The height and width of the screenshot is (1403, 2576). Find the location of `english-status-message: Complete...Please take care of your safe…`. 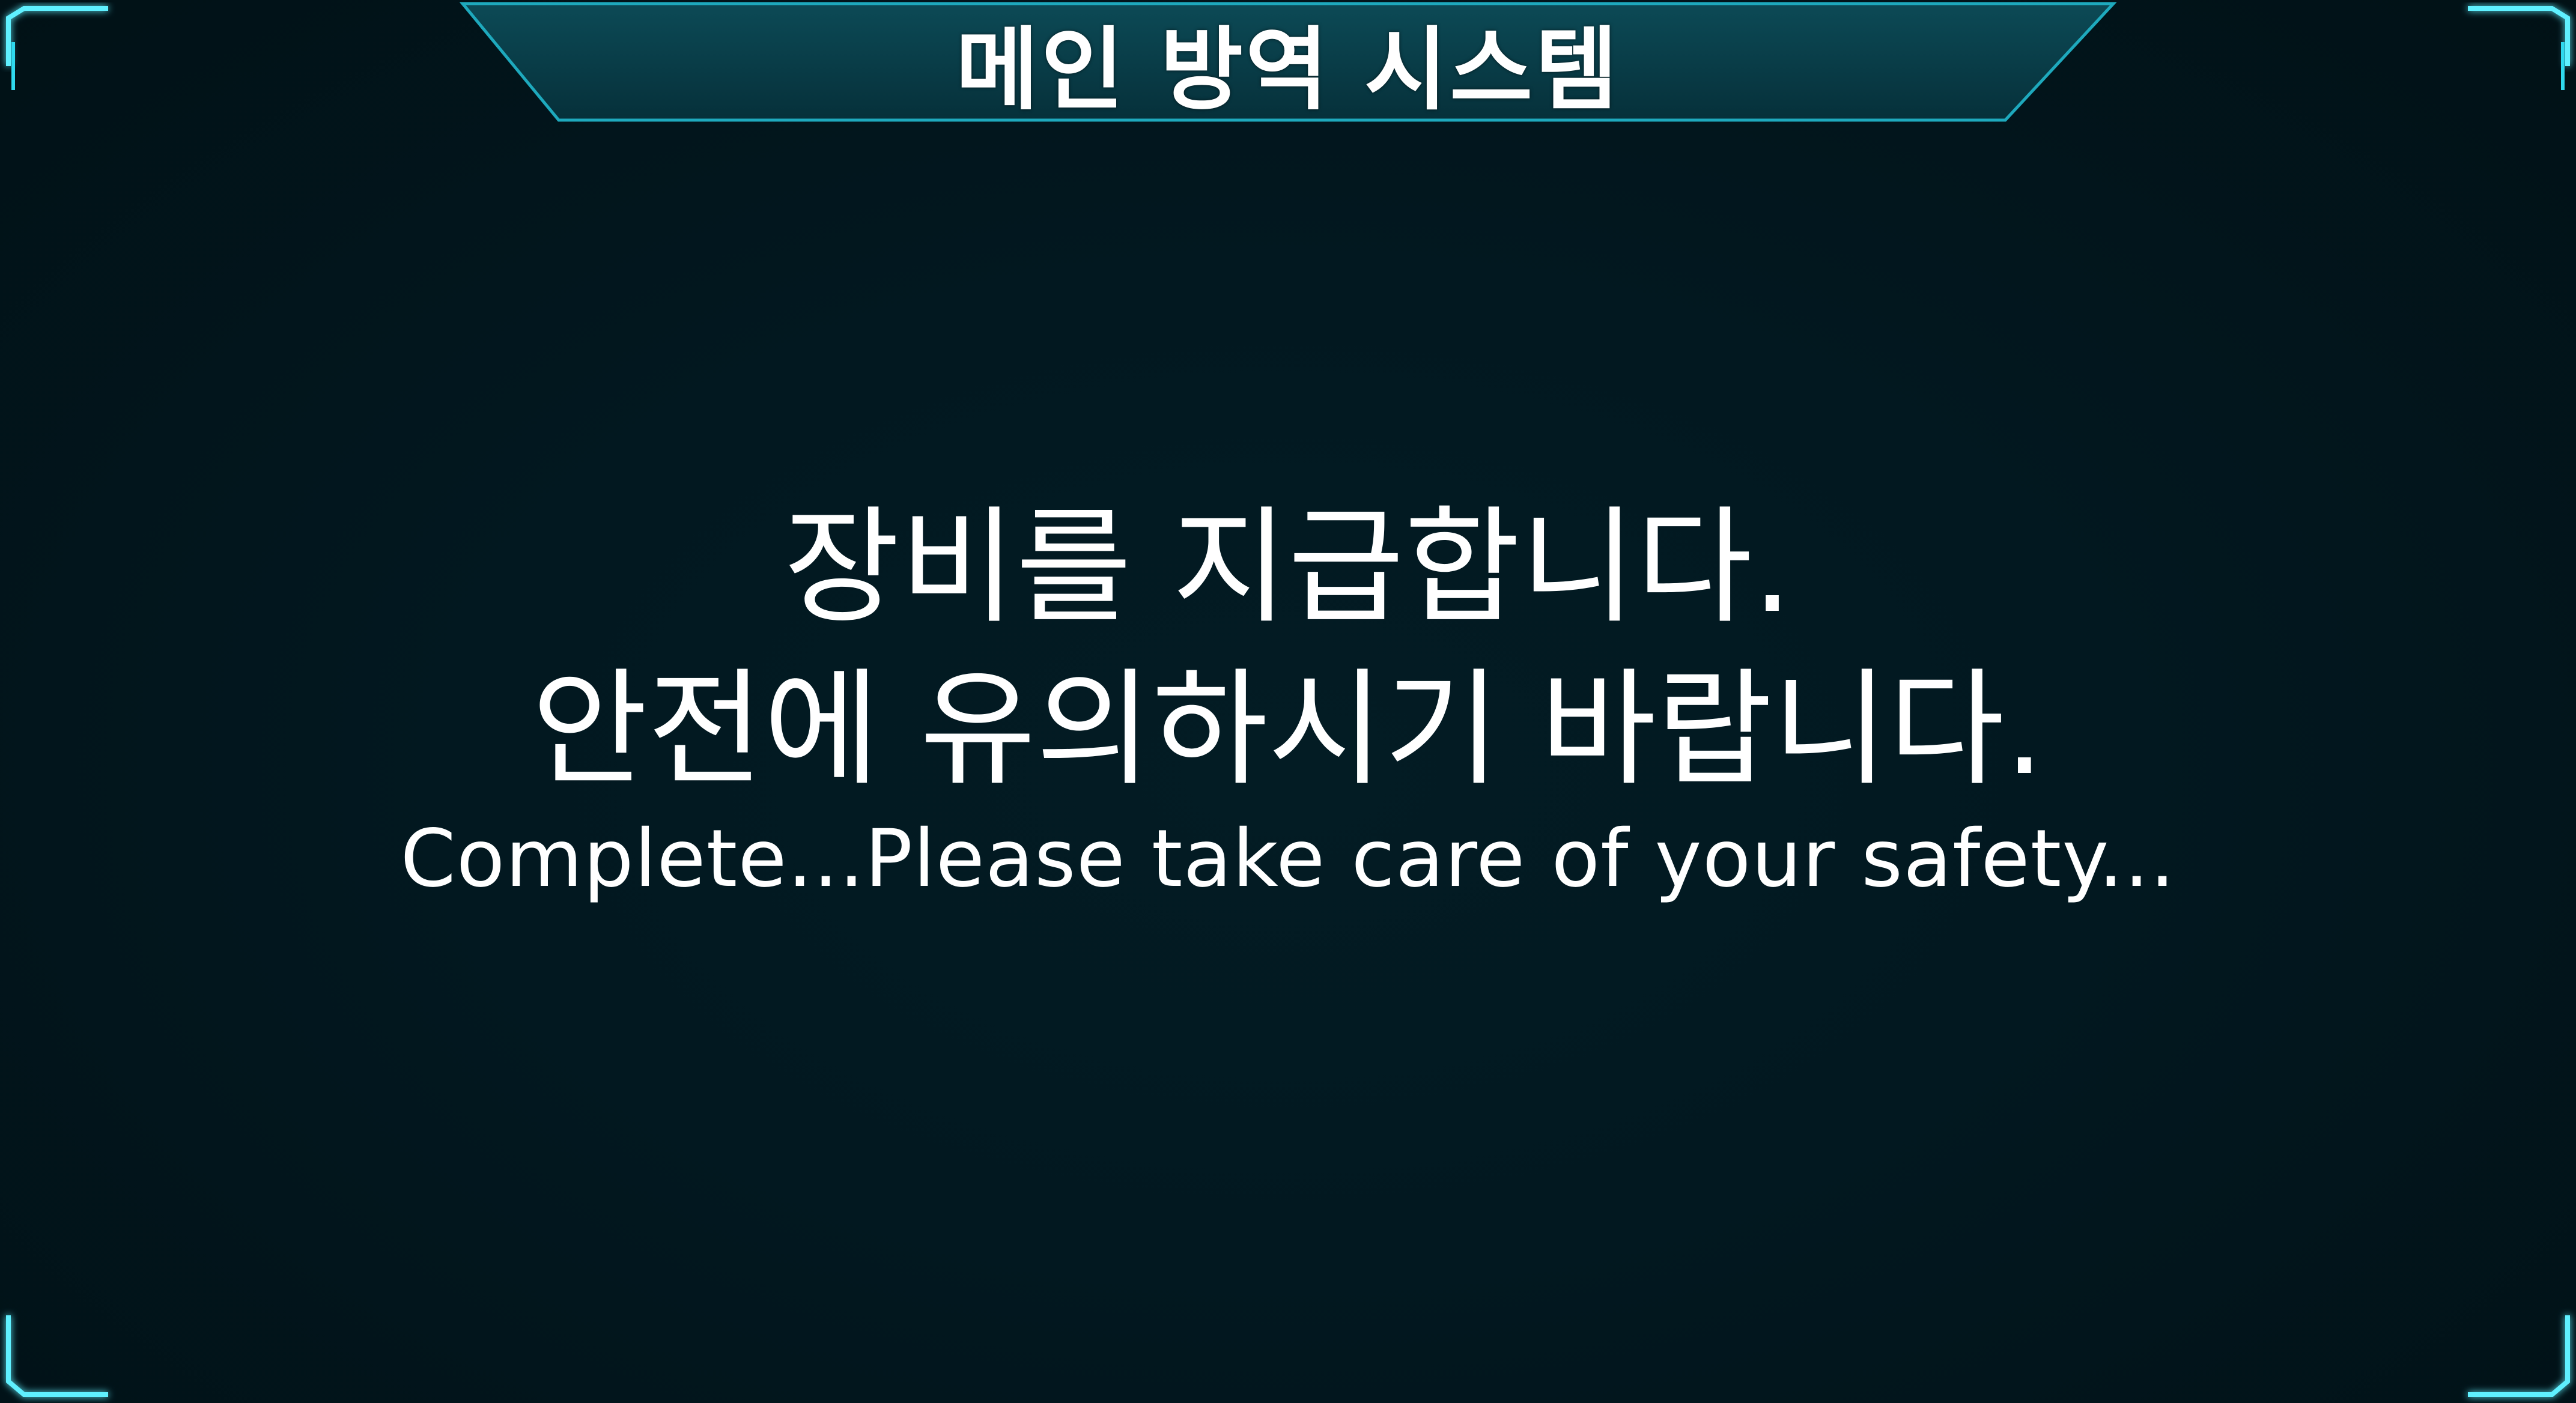

english-status-message: Complete...Please take care of your safe… is located at coordinates (1288, 859).